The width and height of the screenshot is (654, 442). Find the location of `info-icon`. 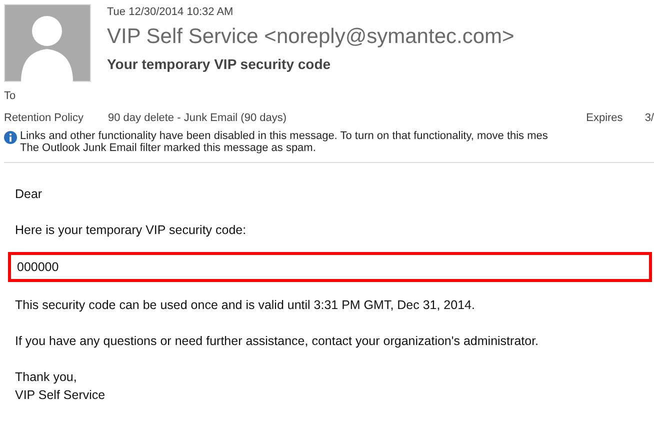

info-icon is located at coordinates (10, 137).